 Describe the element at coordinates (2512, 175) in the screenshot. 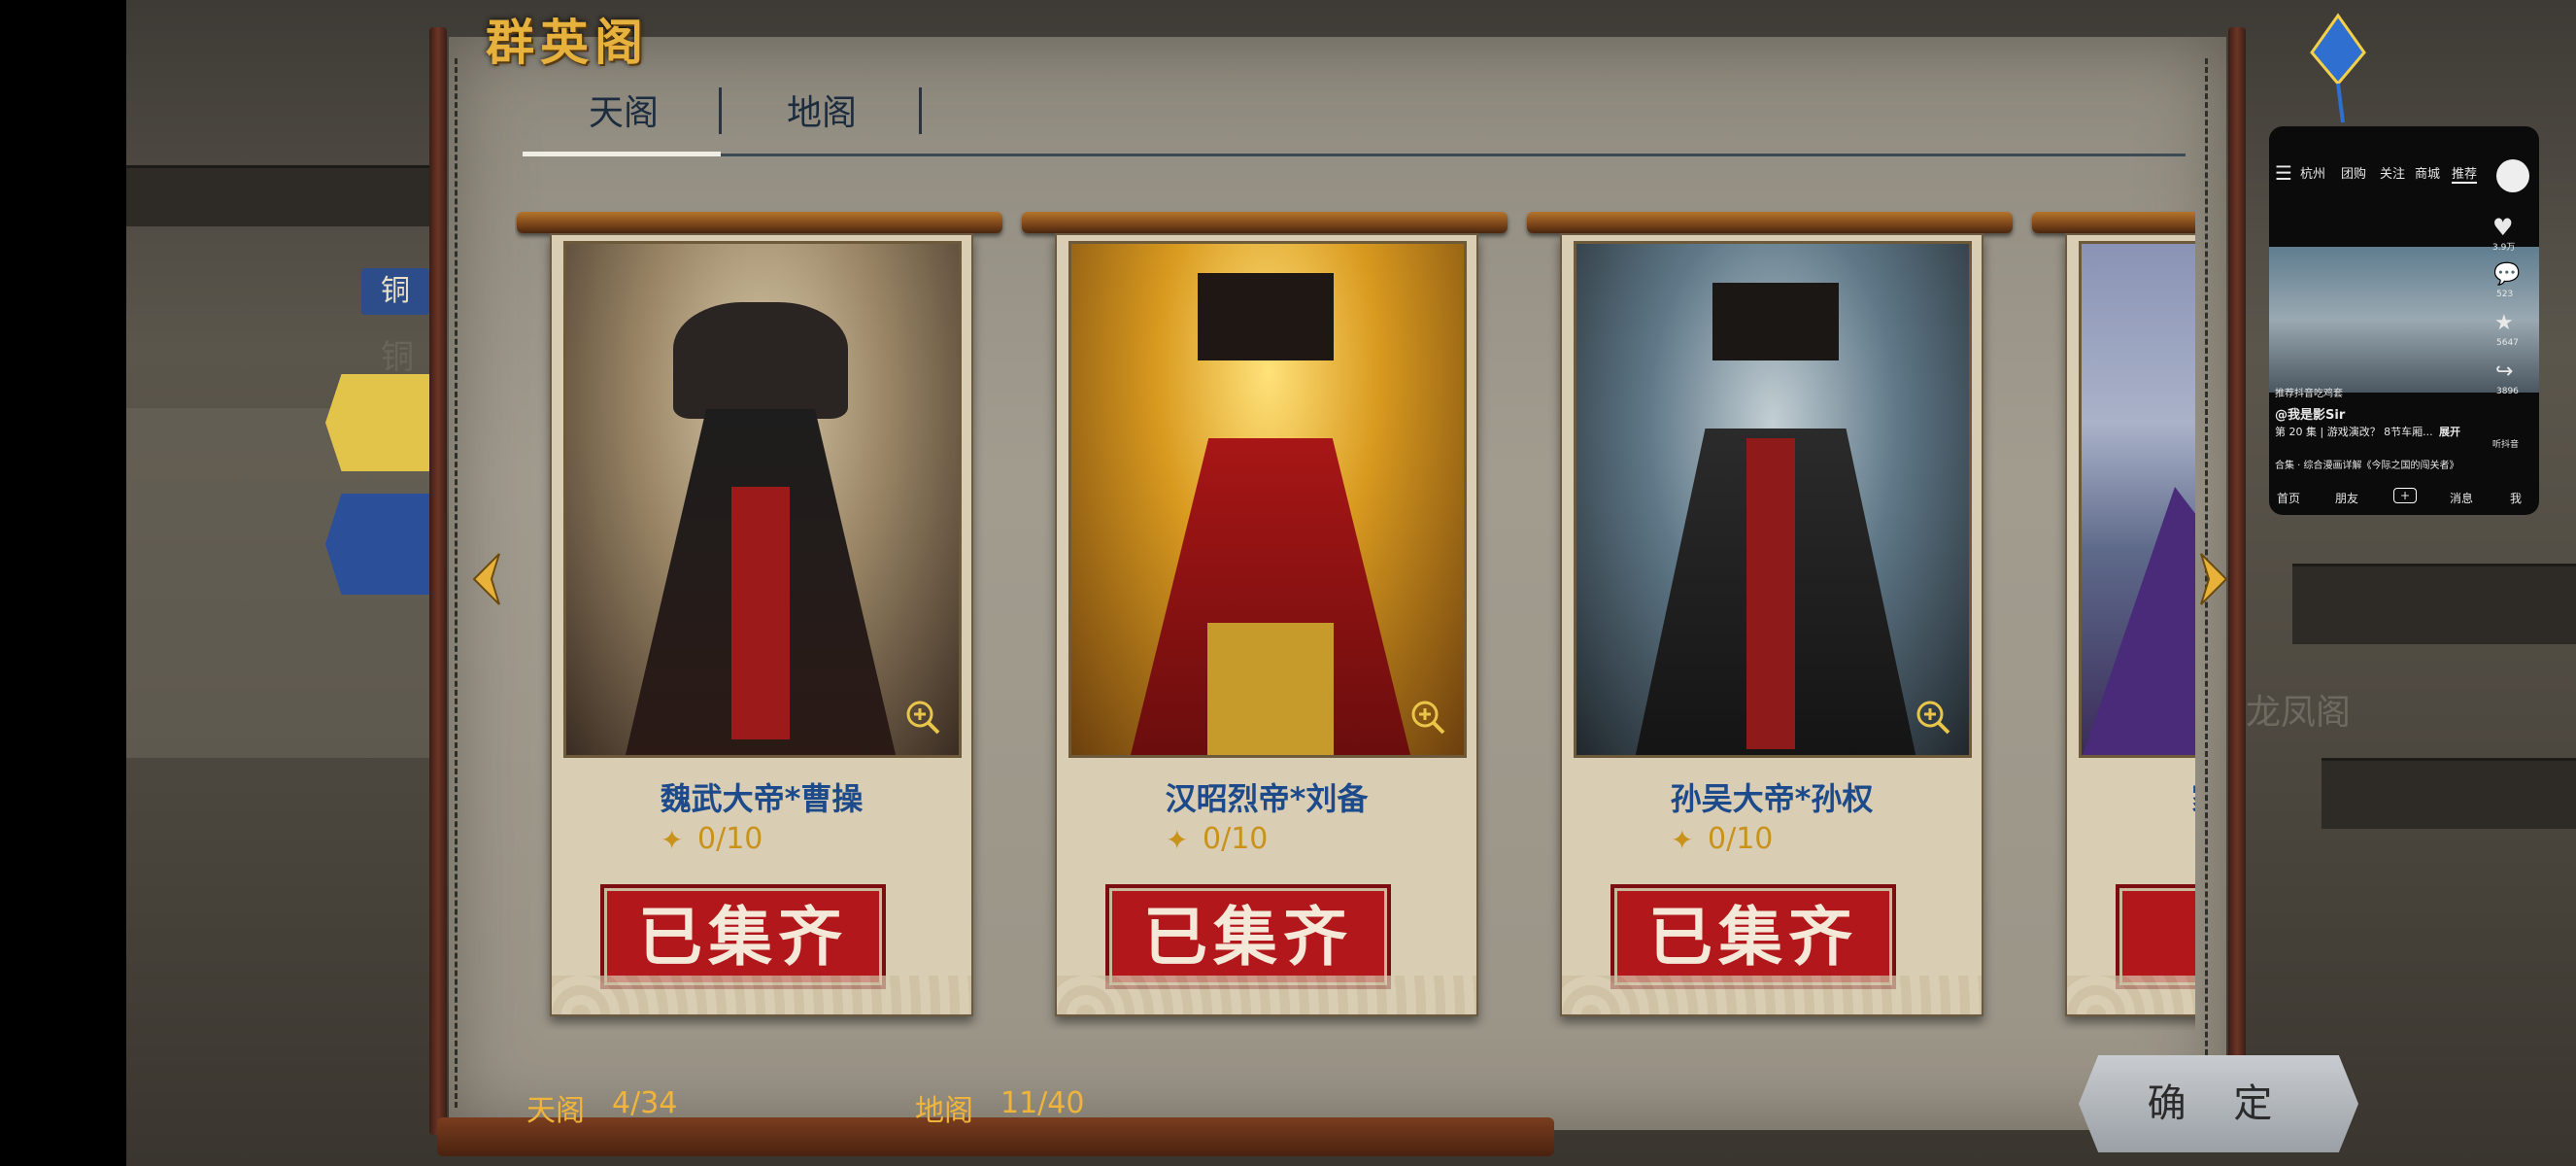

I see `avatar` at that location.